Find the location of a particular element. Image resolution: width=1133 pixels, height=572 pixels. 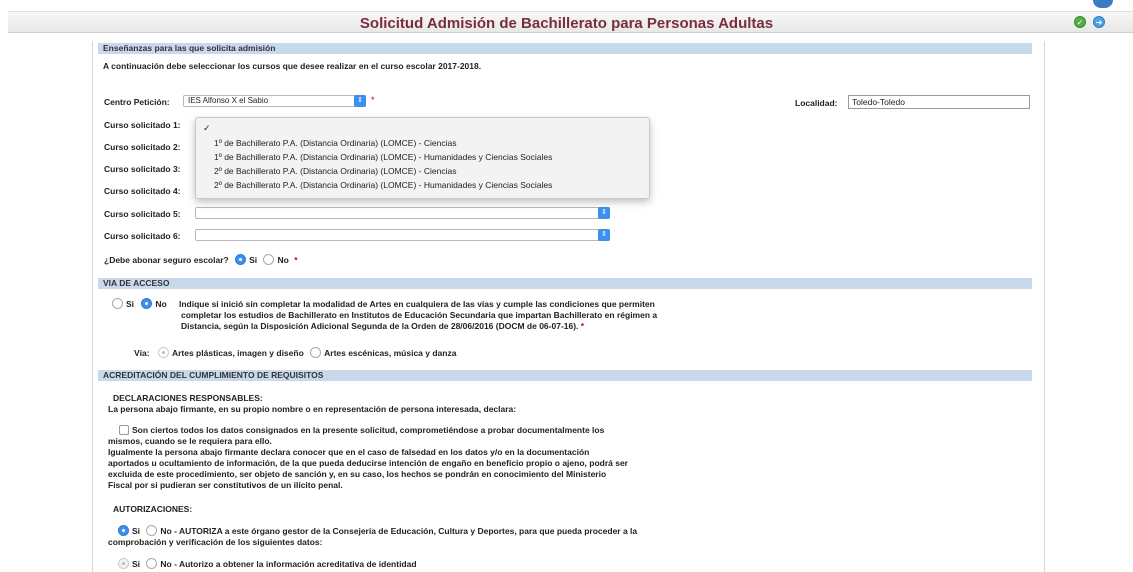

check-circle-icon: ✓ is located at coordinates (1080, 22).